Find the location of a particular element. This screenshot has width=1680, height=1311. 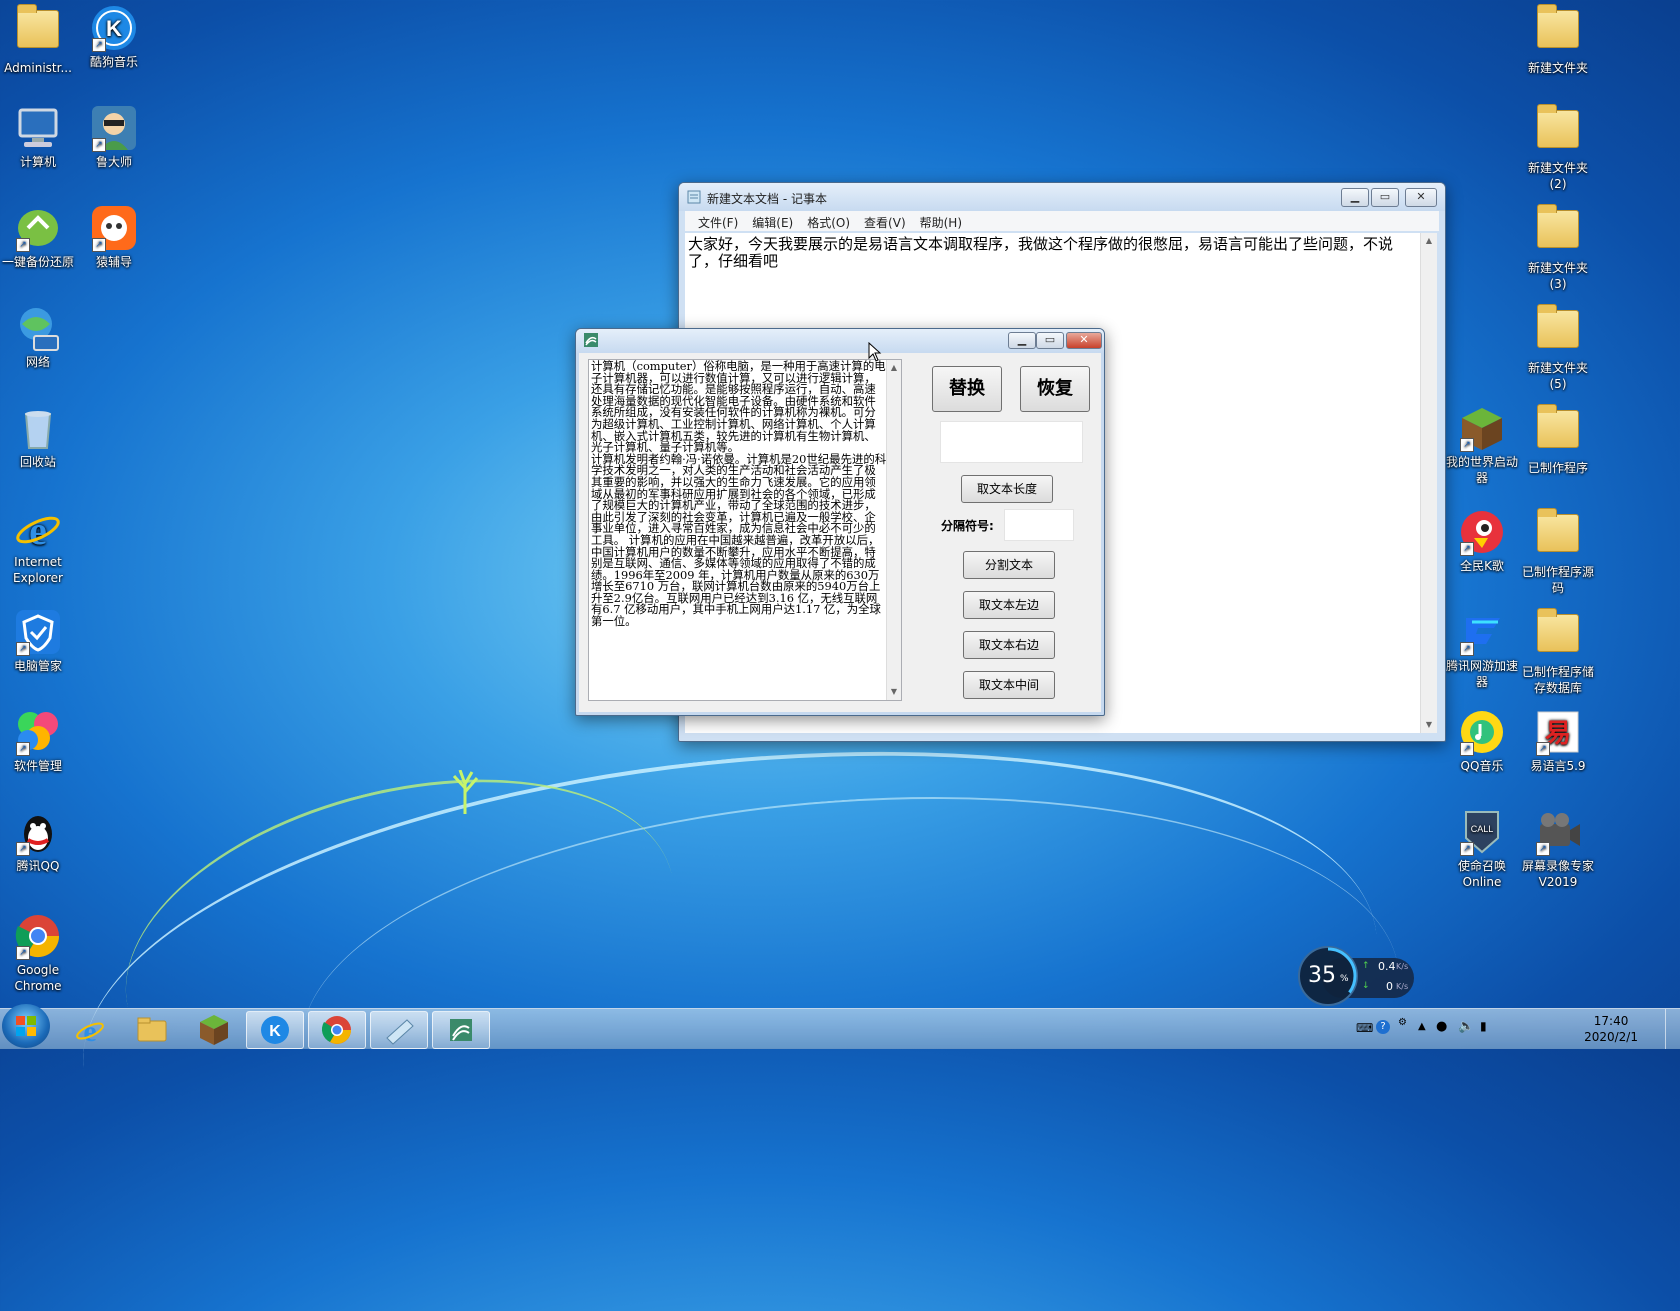

menu-edit: 编辑(E) is located at coordinates (772, 221).